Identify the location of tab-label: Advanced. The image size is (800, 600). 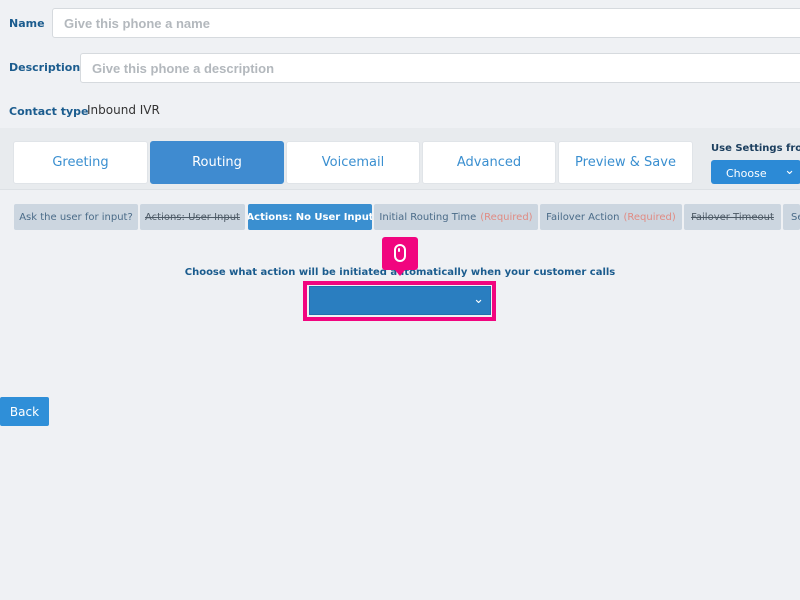
(489, 162).